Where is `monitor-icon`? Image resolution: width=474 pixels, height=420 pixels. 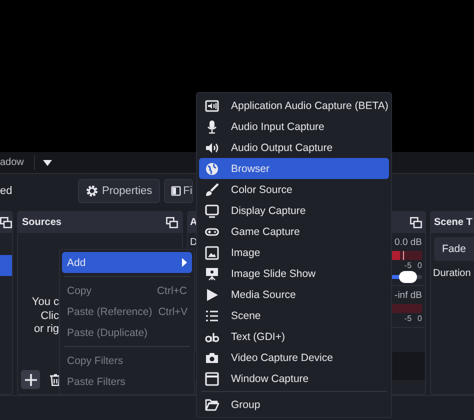 monitor-icon is located at coordinates (212, 211).